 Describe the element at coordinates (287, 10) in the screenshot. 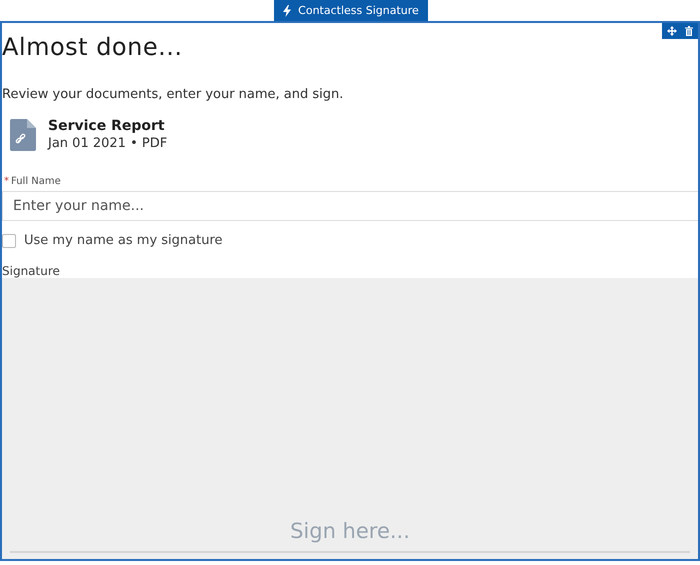

I see `lightning-icon` at that location.